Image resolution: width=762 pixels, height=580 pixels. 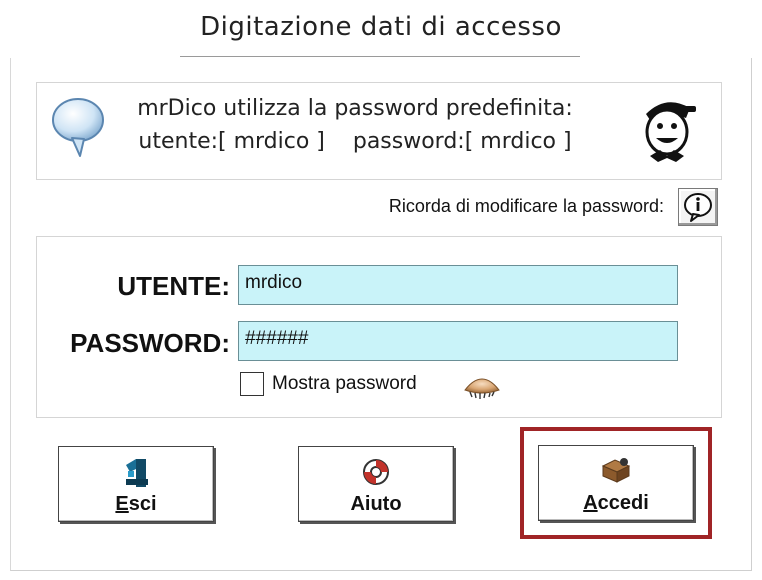 What do you see at coordinates (482, 387) in the screenshot?
I see `eye-icon` at bounding box center [482, 387].